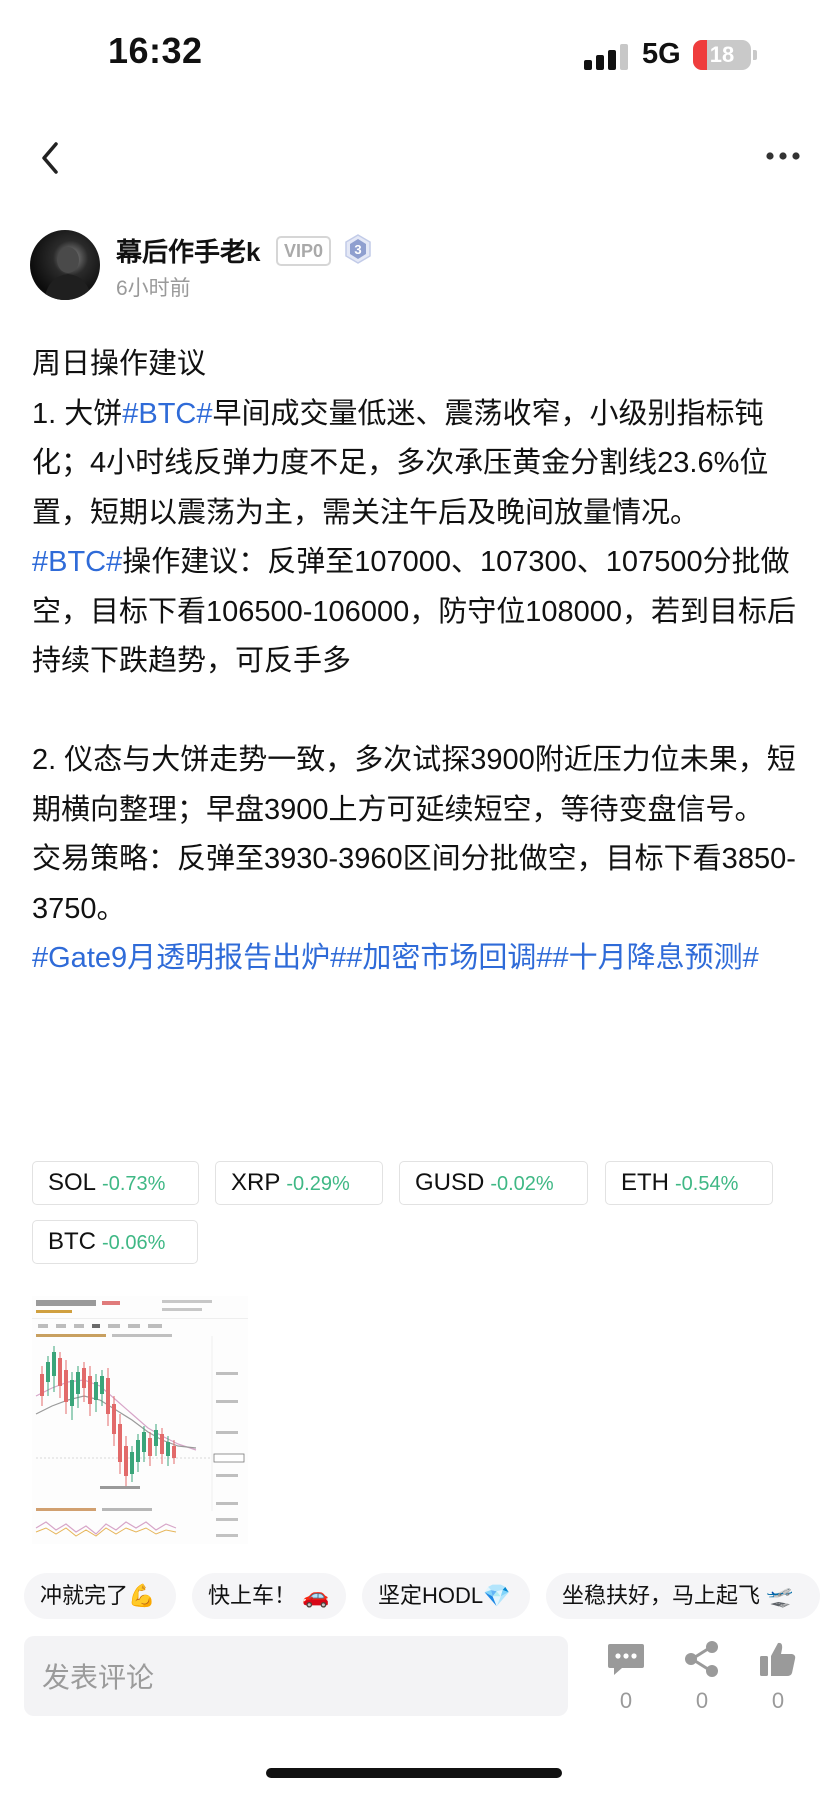 This screenshot has height=1795, width=828. I want to click on candlestick-chart-image, so click(140, 1420).